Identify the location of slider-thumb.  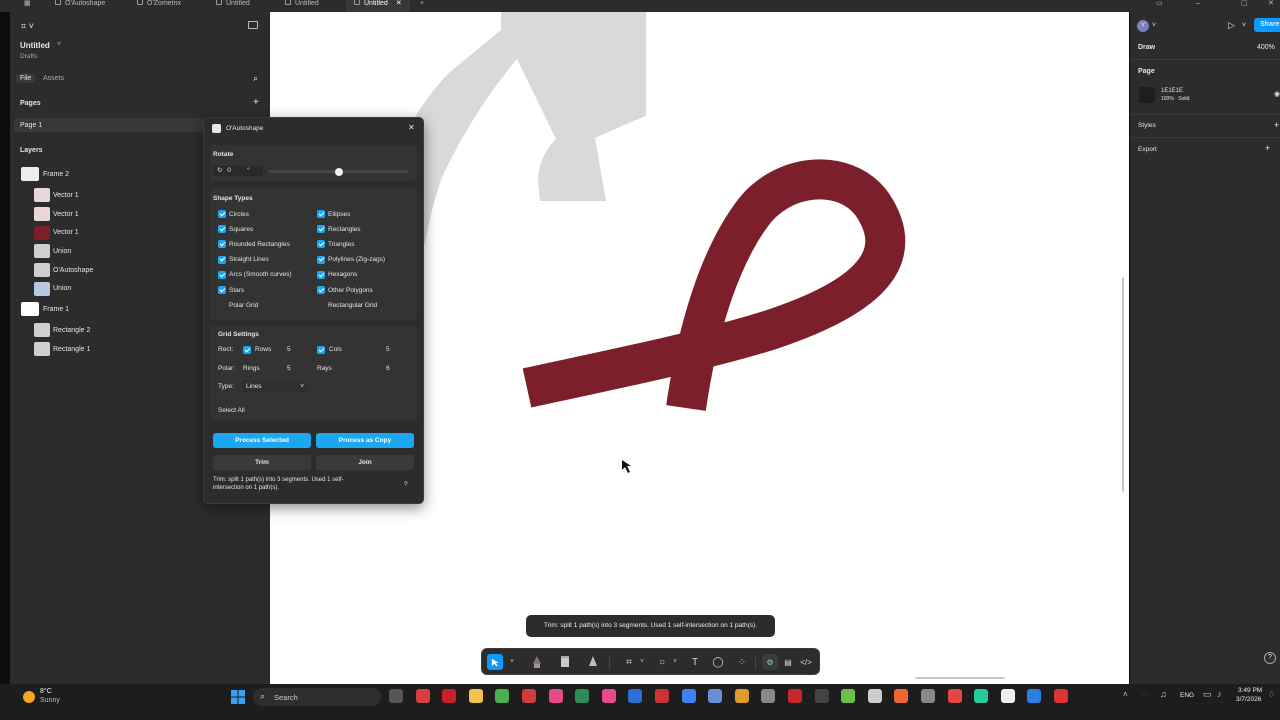
(339, 171).